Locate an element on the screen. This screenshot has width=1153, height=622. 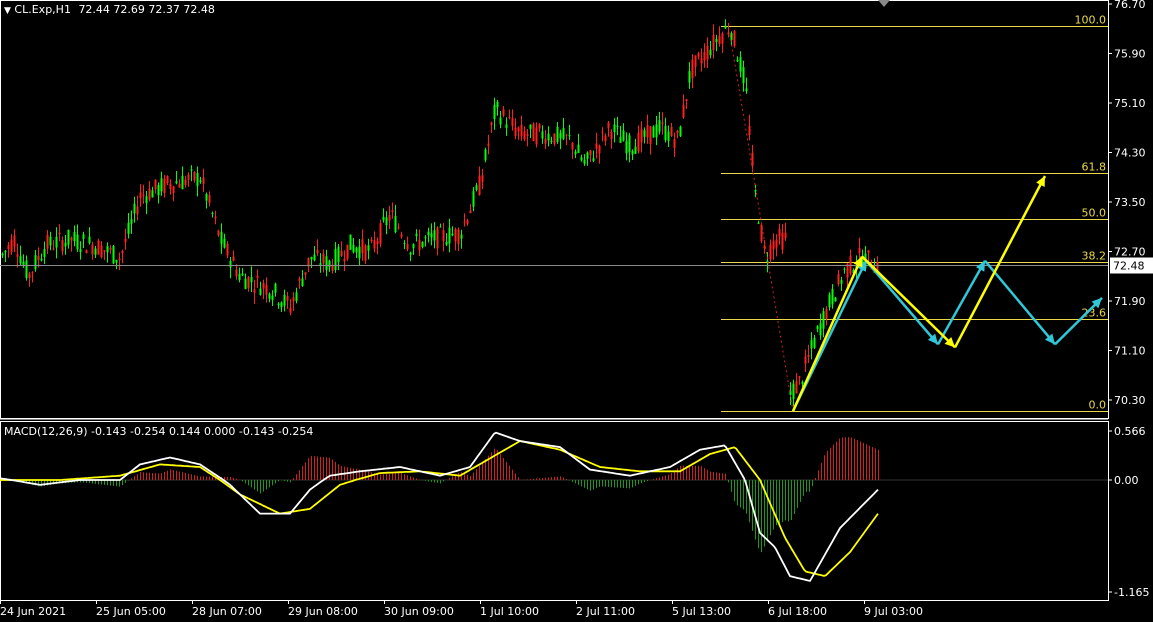
triangle-down-icon: ▼ is located at coordinates (7, 11).